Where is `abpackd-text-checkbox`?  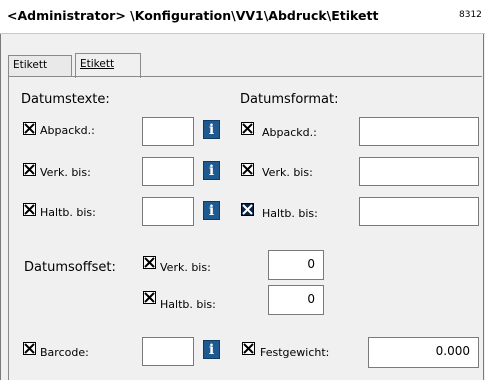 abpackd-text-checkbox is located at coordinates (29, 128).